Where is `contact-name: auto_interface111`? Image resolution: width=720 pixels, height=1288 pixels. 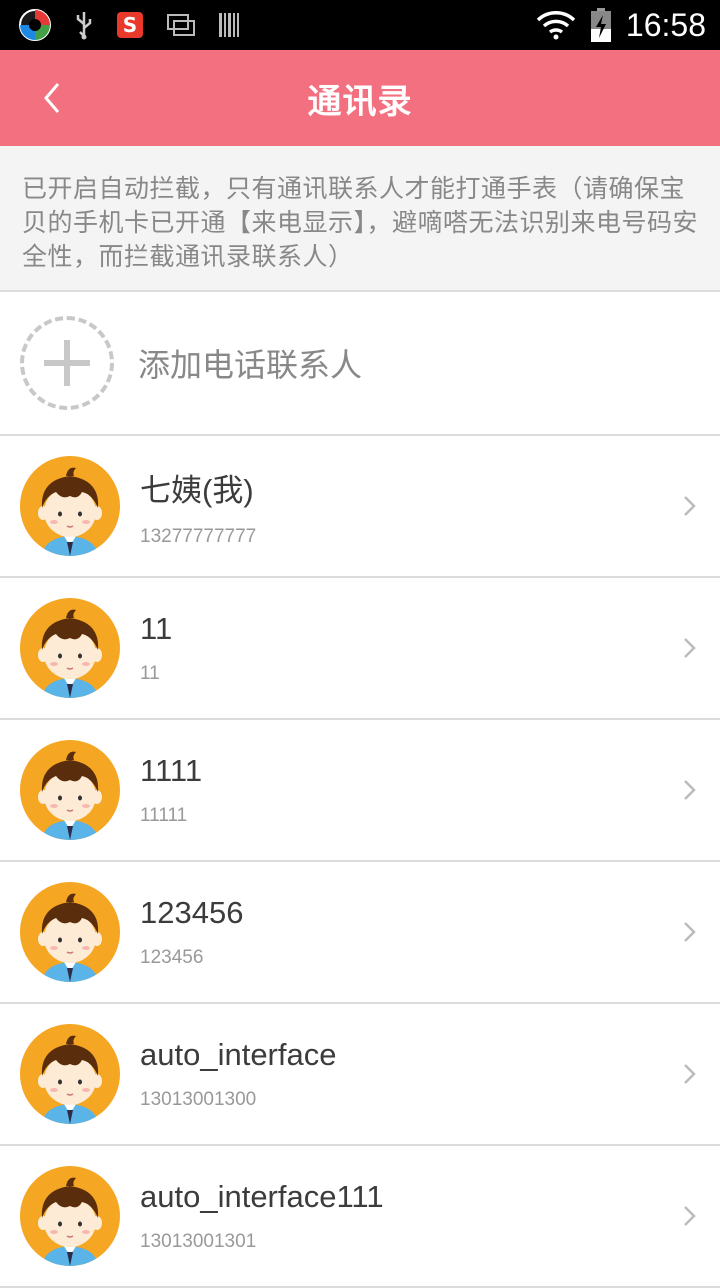 contact-name: auto_interface111 is located at coordinates (262, 1196).